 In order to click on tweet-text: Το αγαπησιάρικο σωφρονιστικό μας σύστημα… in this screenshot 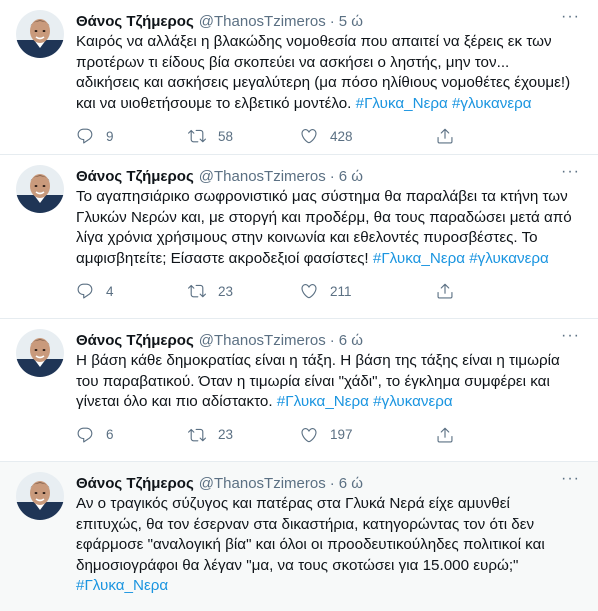, I will do `click(325, 228)`.